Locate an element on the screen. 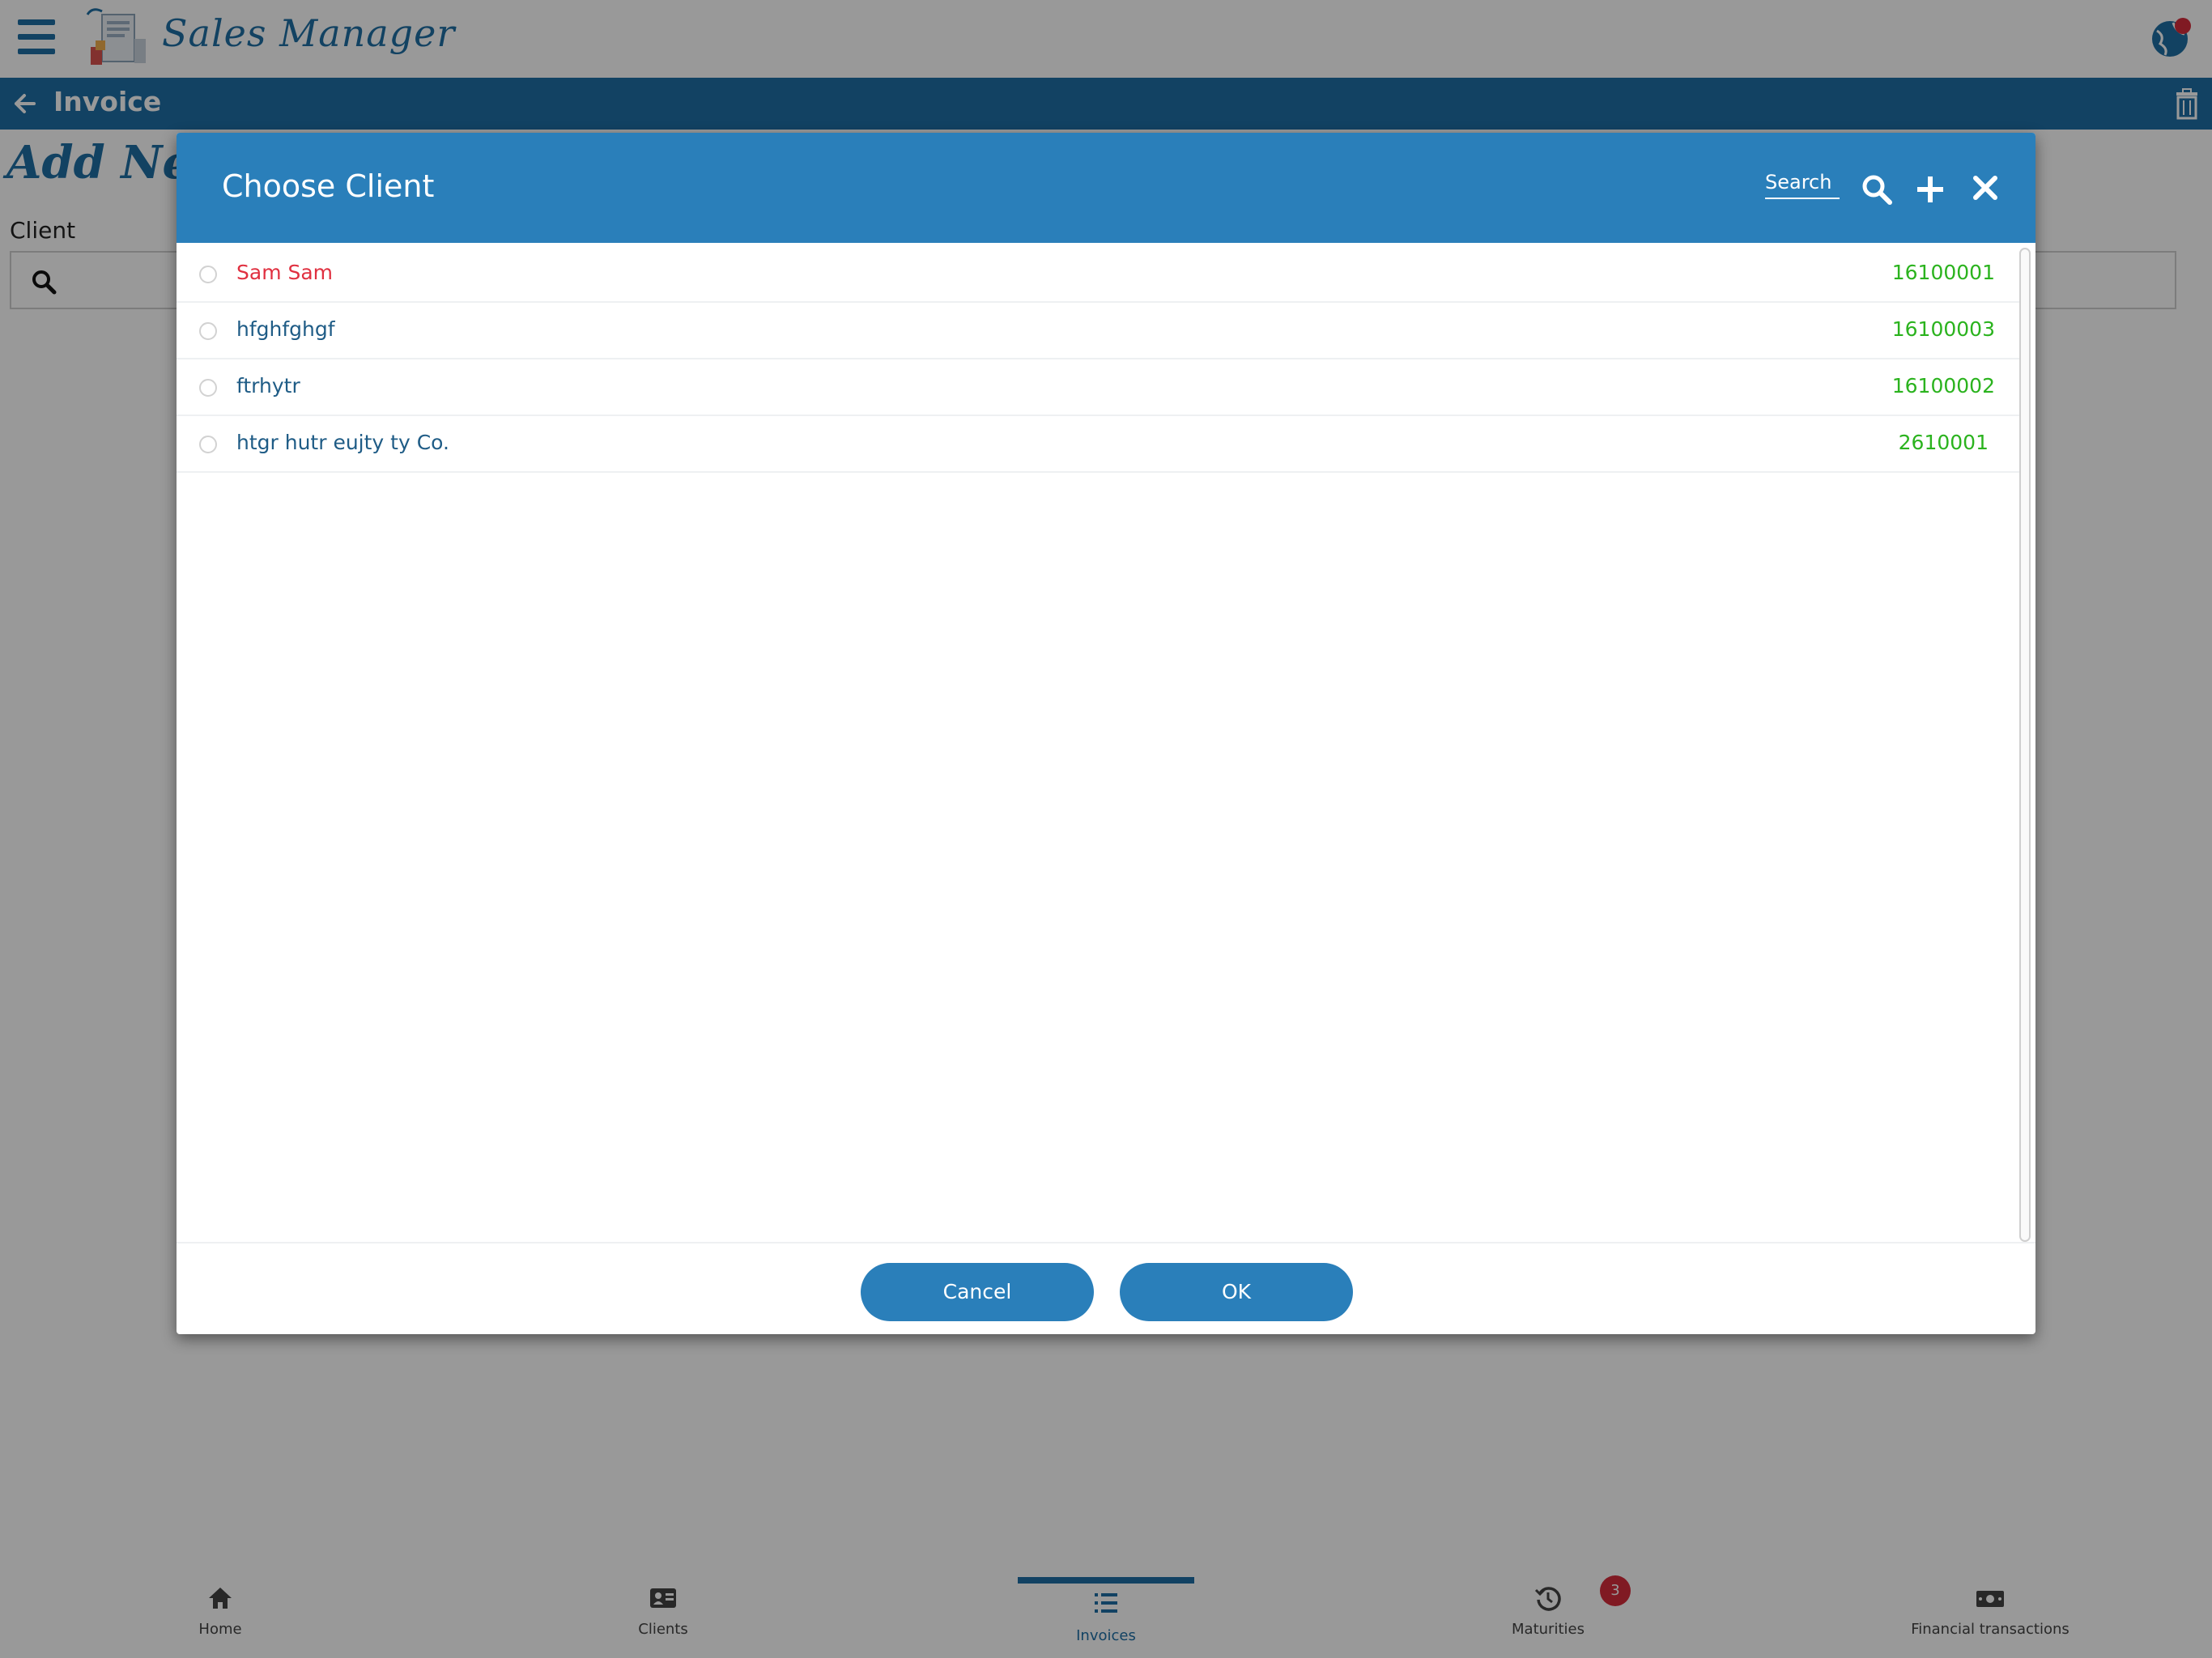  dialog-footer-divider is located at coordinates (1106, 1243).